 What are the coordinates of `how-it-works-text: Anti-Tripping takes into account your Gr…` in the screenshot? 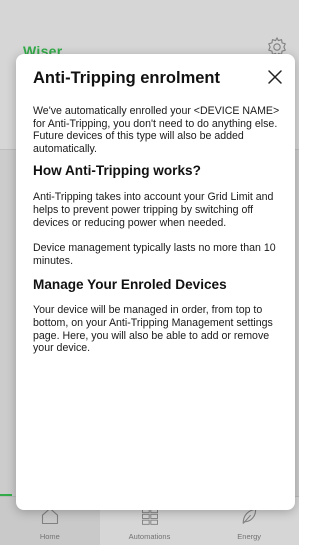 It's located at (153, 210).